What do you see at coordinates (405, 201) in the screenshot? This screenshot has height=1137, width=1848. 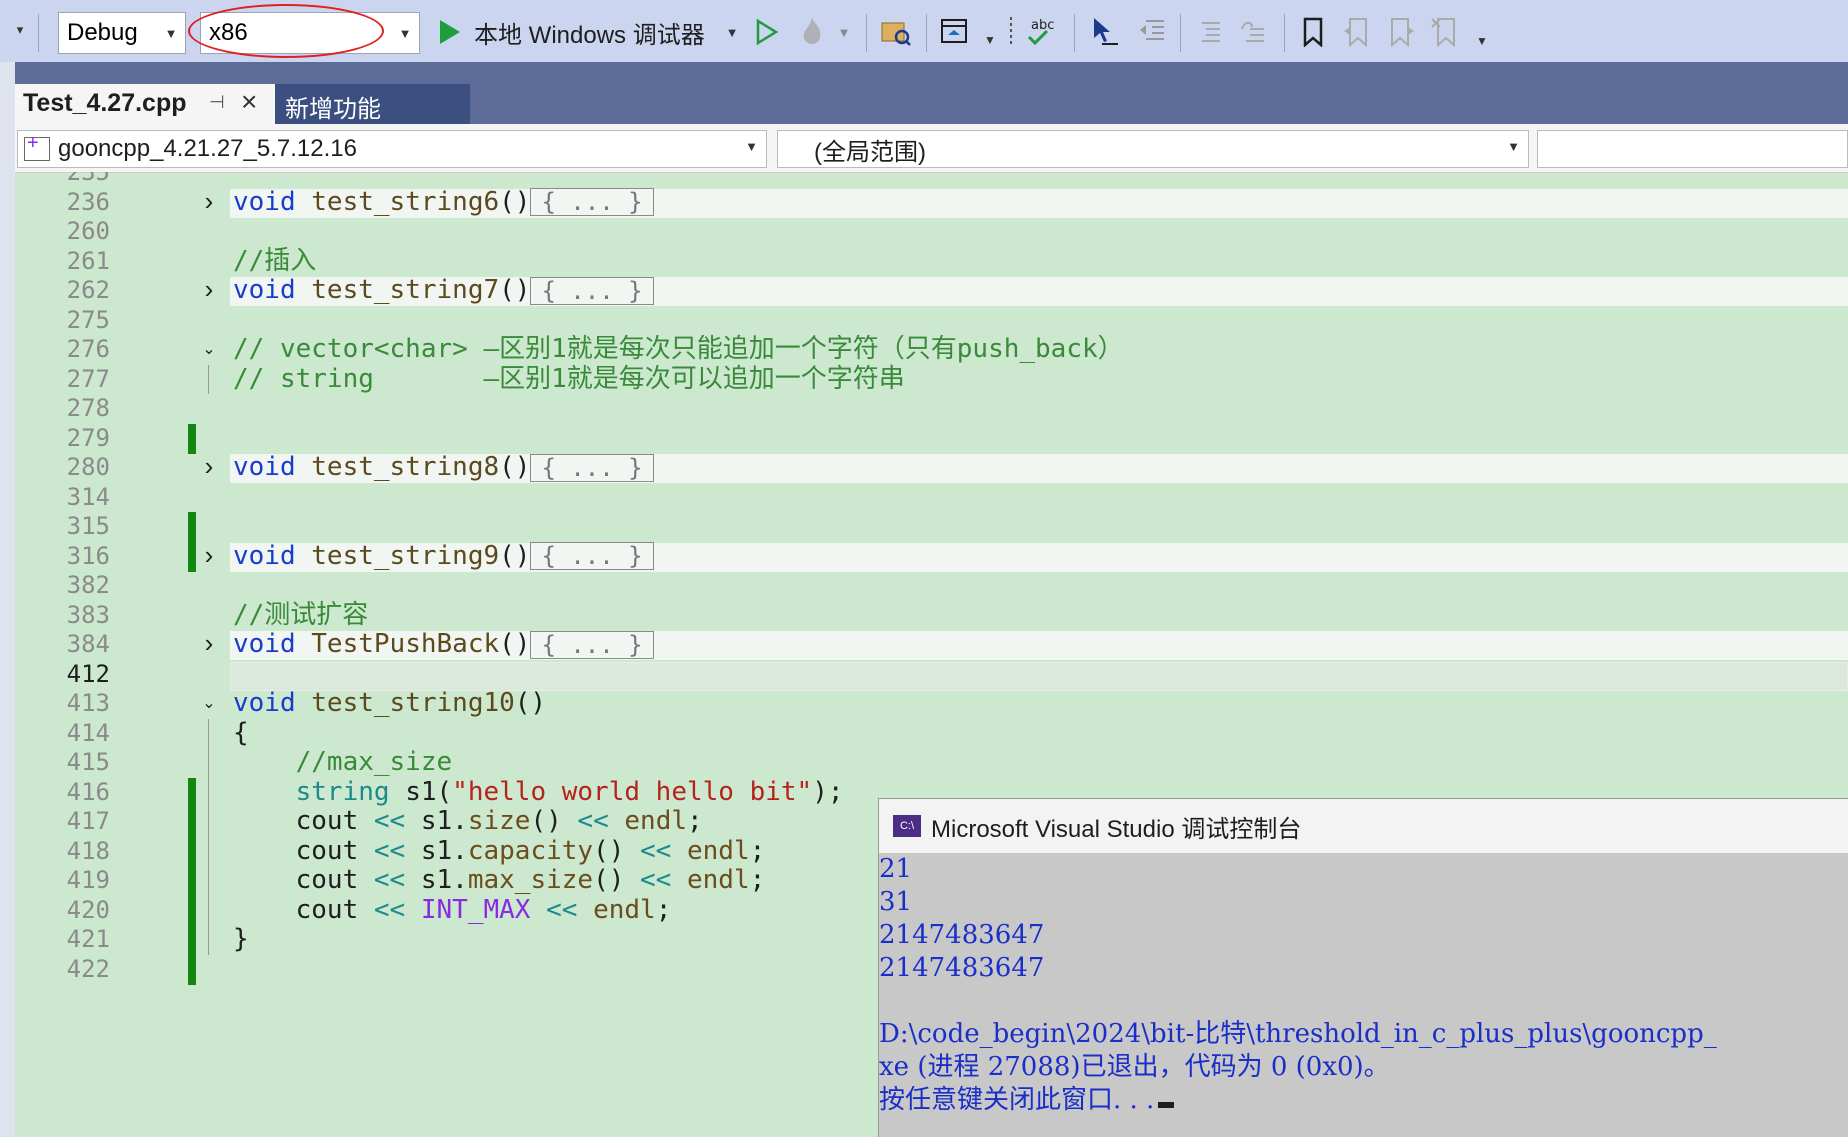 I see `code-token: test_string6` at bounding box center [405, 201].